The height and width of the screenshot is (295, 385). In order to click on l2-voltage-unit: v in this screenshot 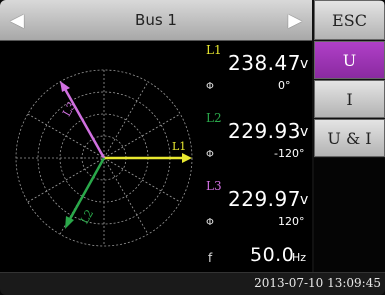, I will do `click(304, 132)`.